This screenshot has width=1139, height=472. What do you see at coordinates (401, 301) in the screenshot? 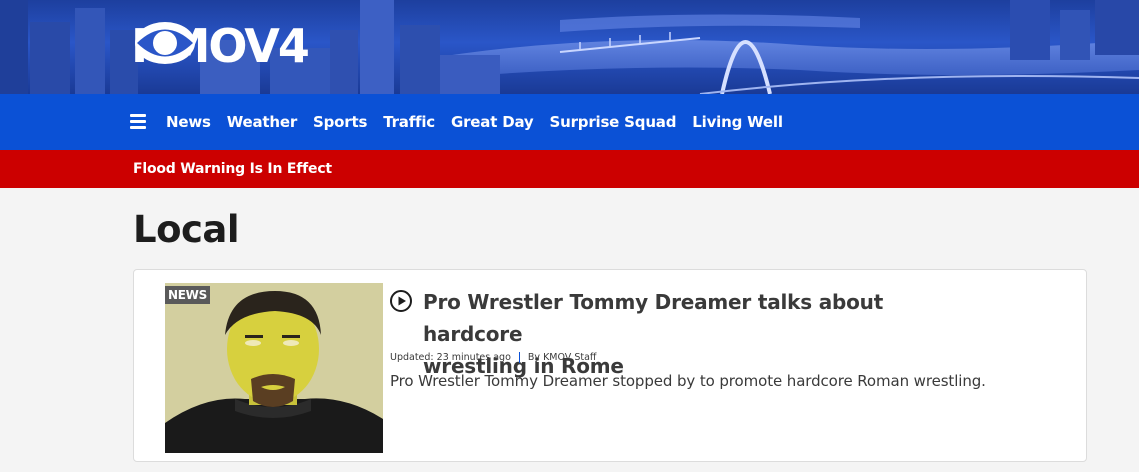
I see `play-circle-icon` at bounding box center [401, 301].